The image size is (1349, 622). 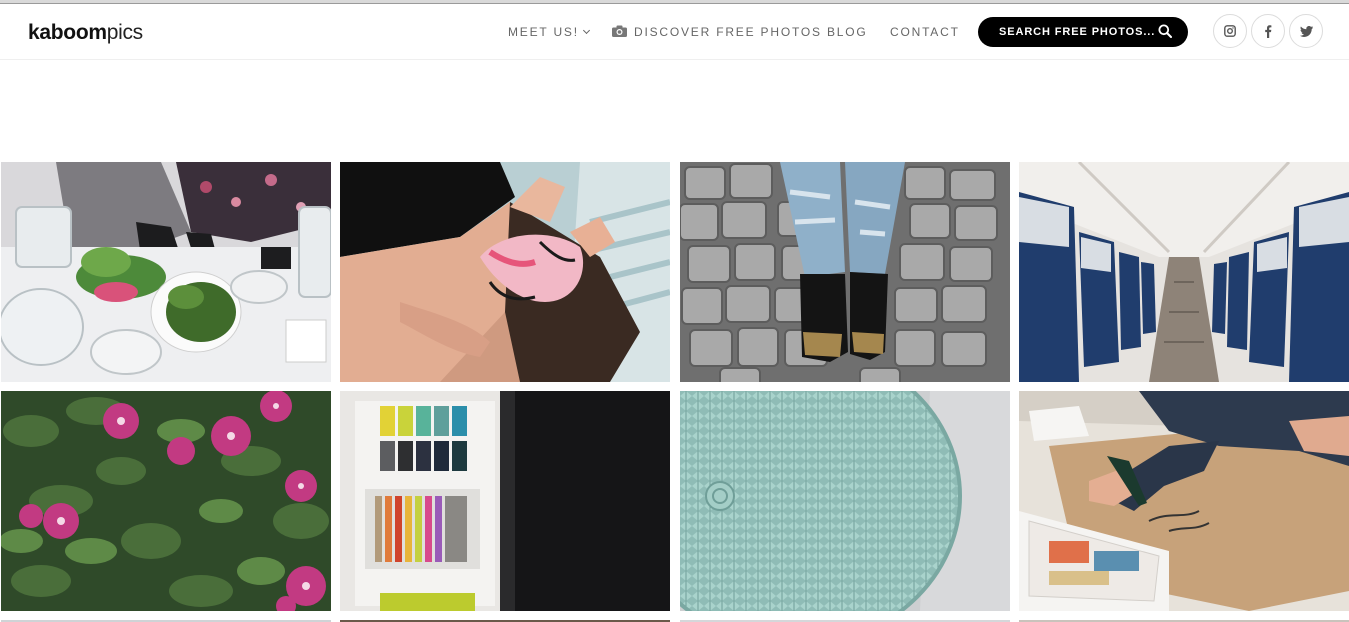 I want to click on photo-terrarium-workshop, so click(x=166, y=272).